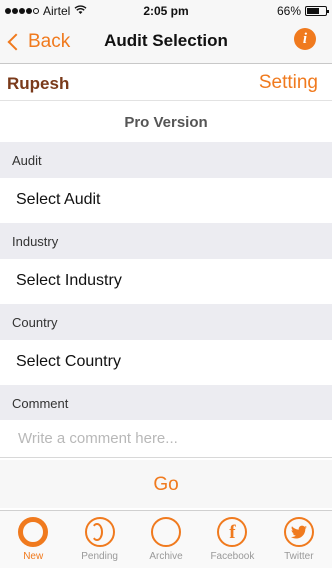 The width and height of the screenshot is (332, 568). What do you see at coordinates (305, 39) in the screenshot?
I see `info-icon: i` at bounding box center [305, 39].